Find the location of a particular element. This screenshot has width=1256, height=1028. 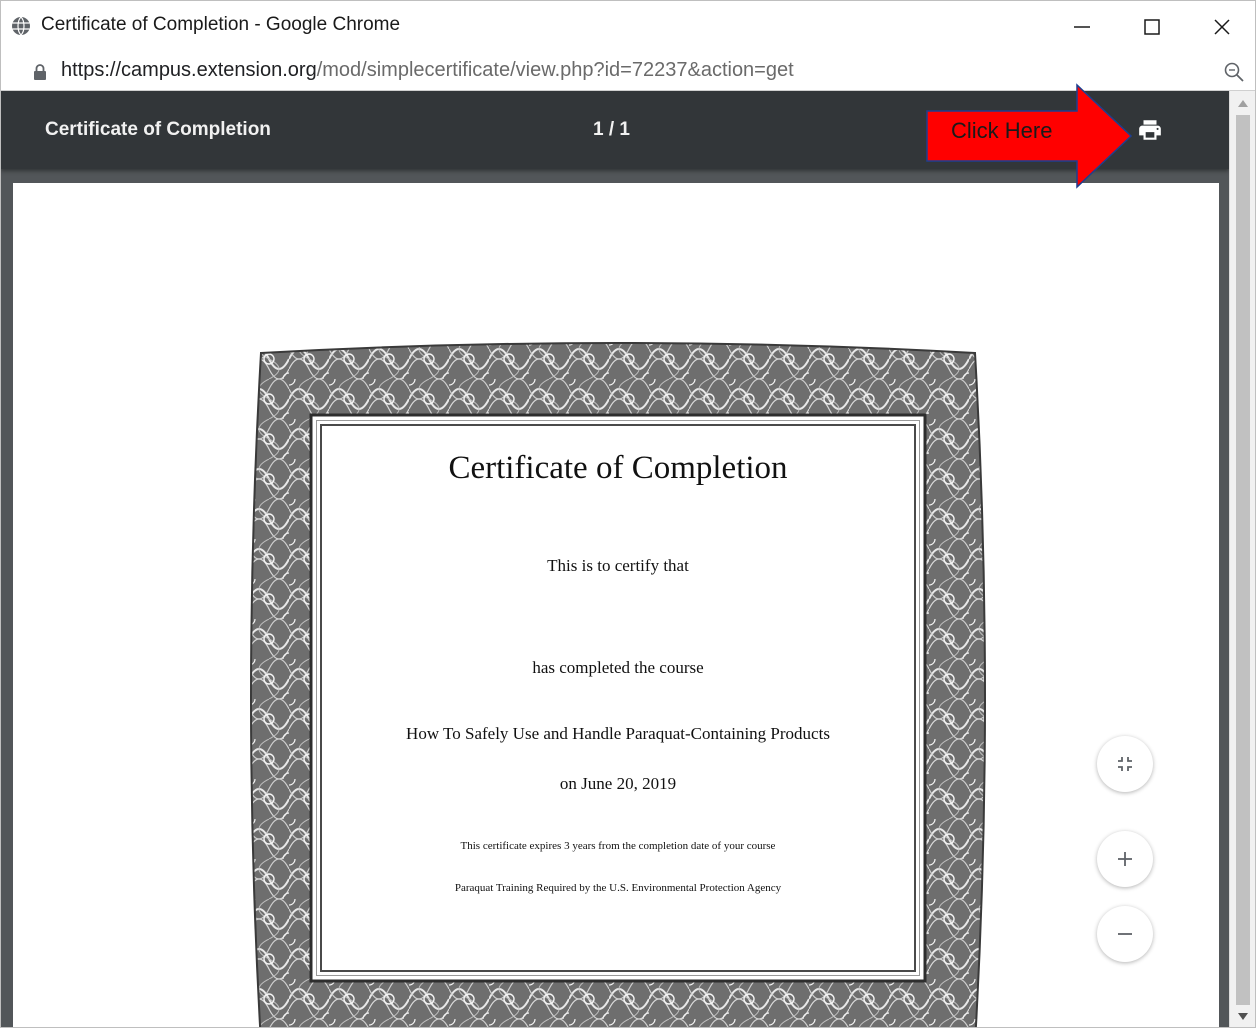

close-button is located at coordinates (1222, 27).